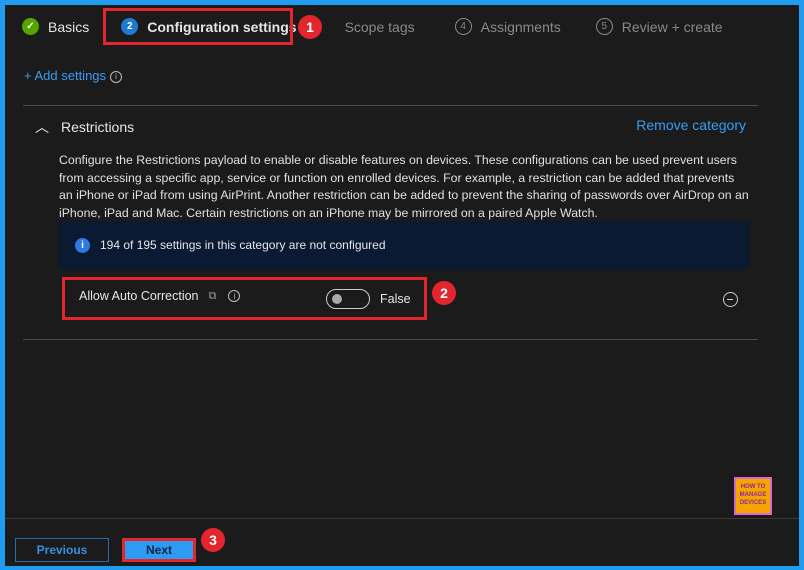  Describe the element at coordinates (753, 496) in the screenshot. I see `logo: HOW TO MANAGE DEVICES` at that location.